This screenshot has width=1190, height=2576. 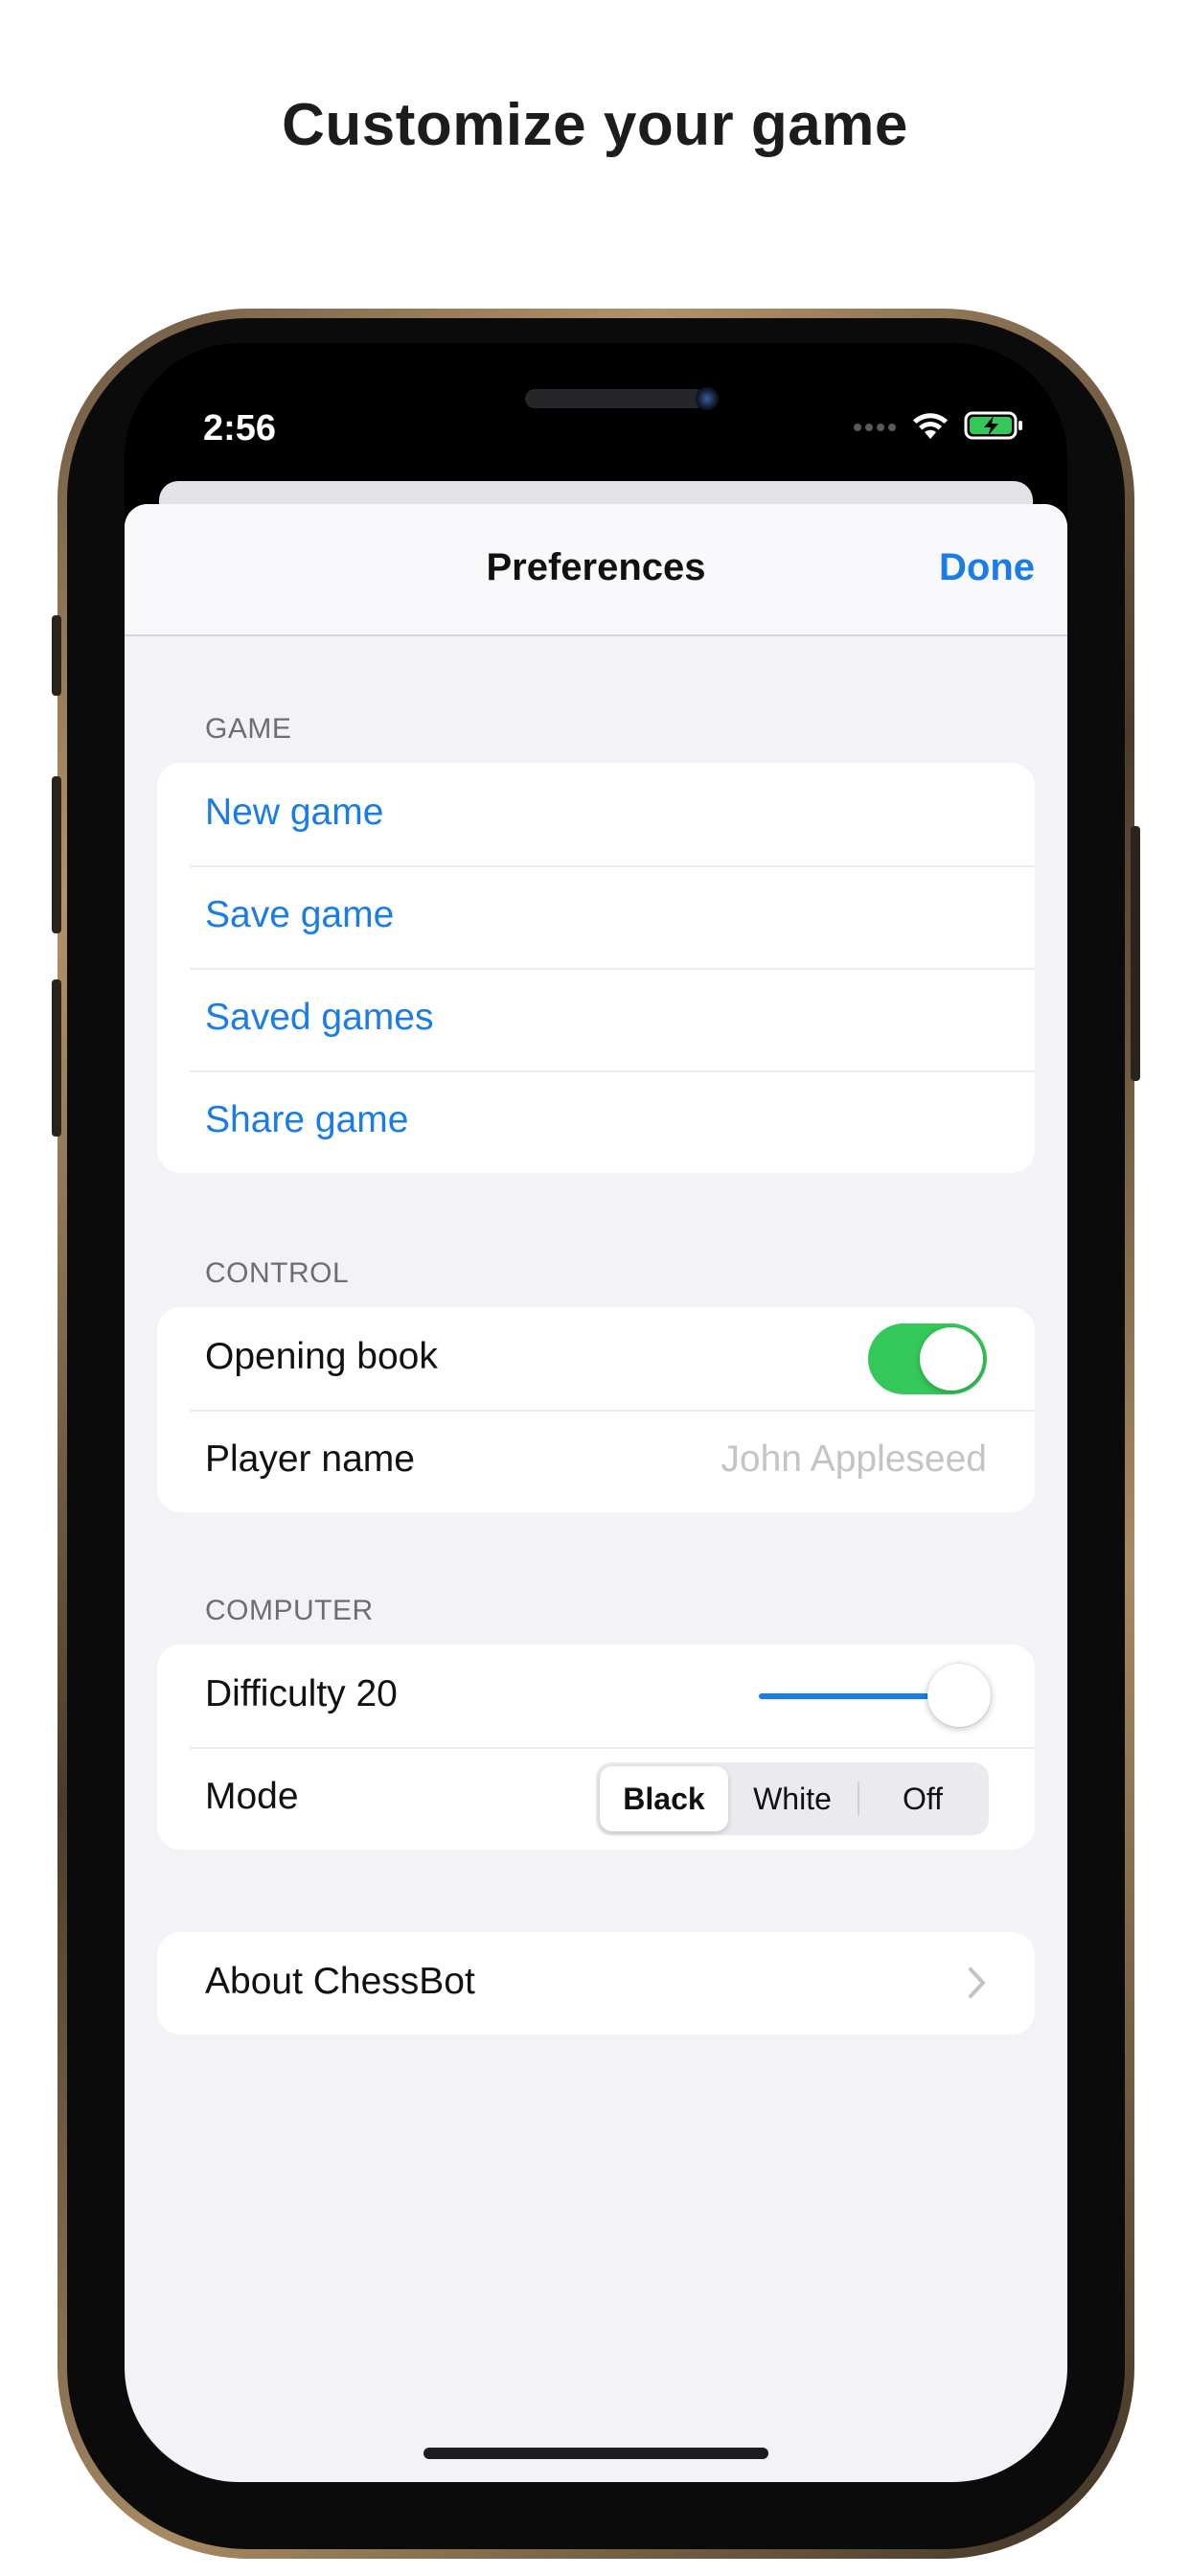 I want to click on navigation-bar: Preferences Done, so click(x=596, y=570).